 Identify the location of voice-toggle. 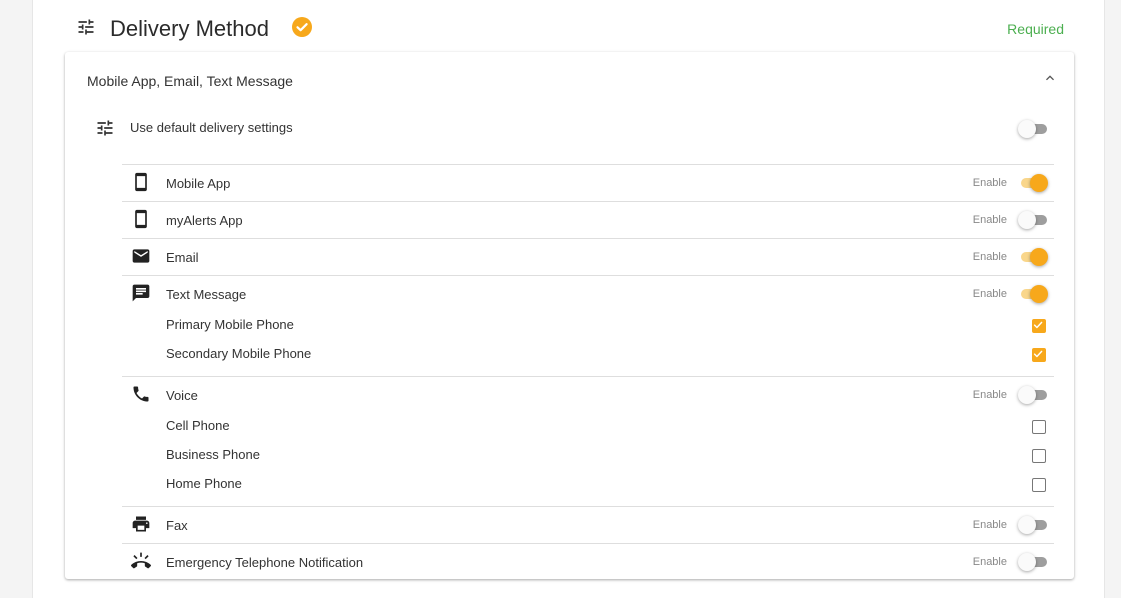
(1032, 395).